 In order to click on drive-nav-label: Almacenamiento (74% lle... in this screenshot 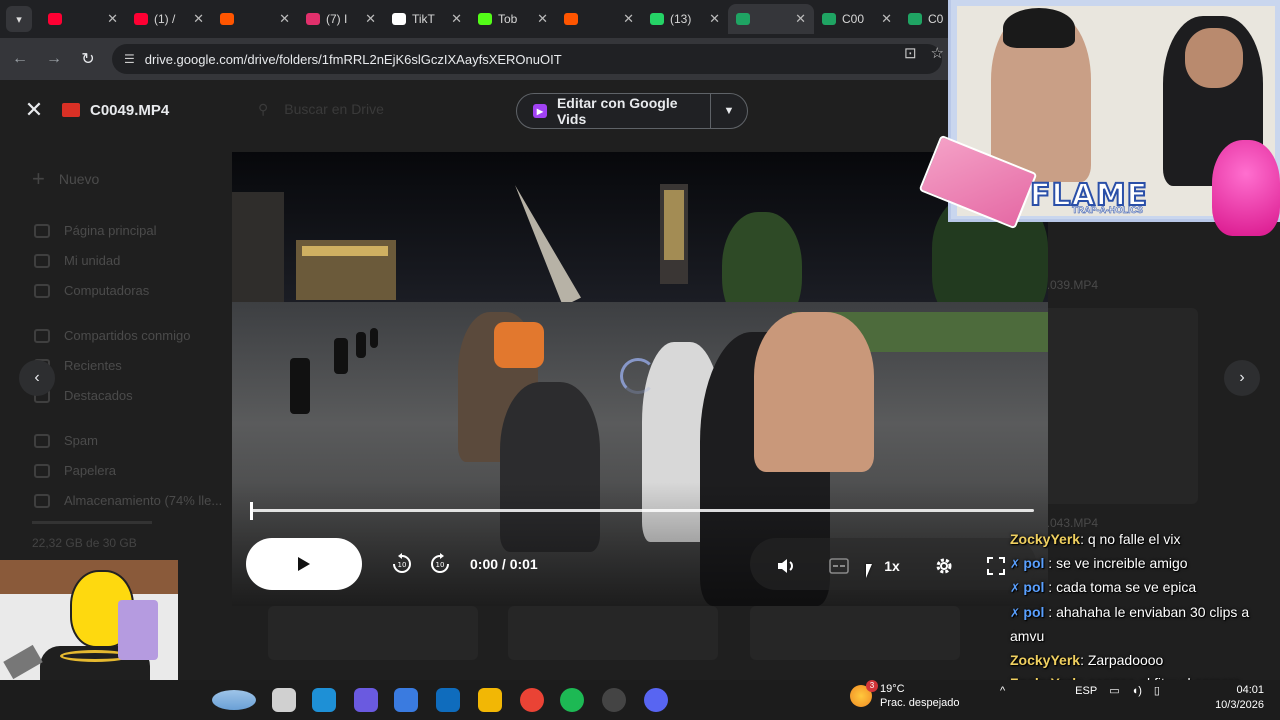, I will do `click(143, 500)`.